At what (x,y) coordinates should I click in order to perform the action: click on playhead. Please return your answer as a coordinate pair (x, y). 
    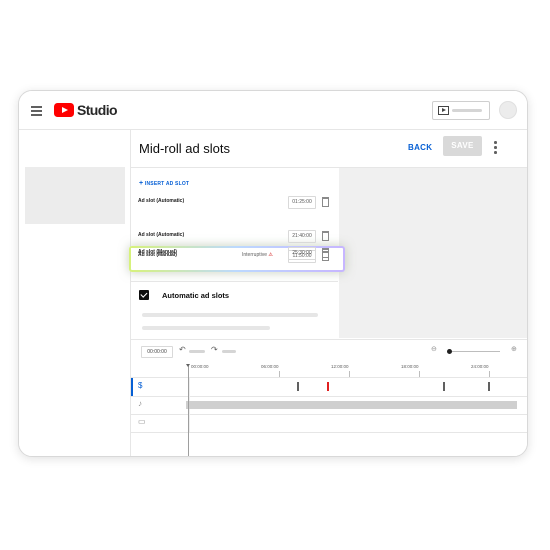
    Looking at the image, I should click on (188, 410).